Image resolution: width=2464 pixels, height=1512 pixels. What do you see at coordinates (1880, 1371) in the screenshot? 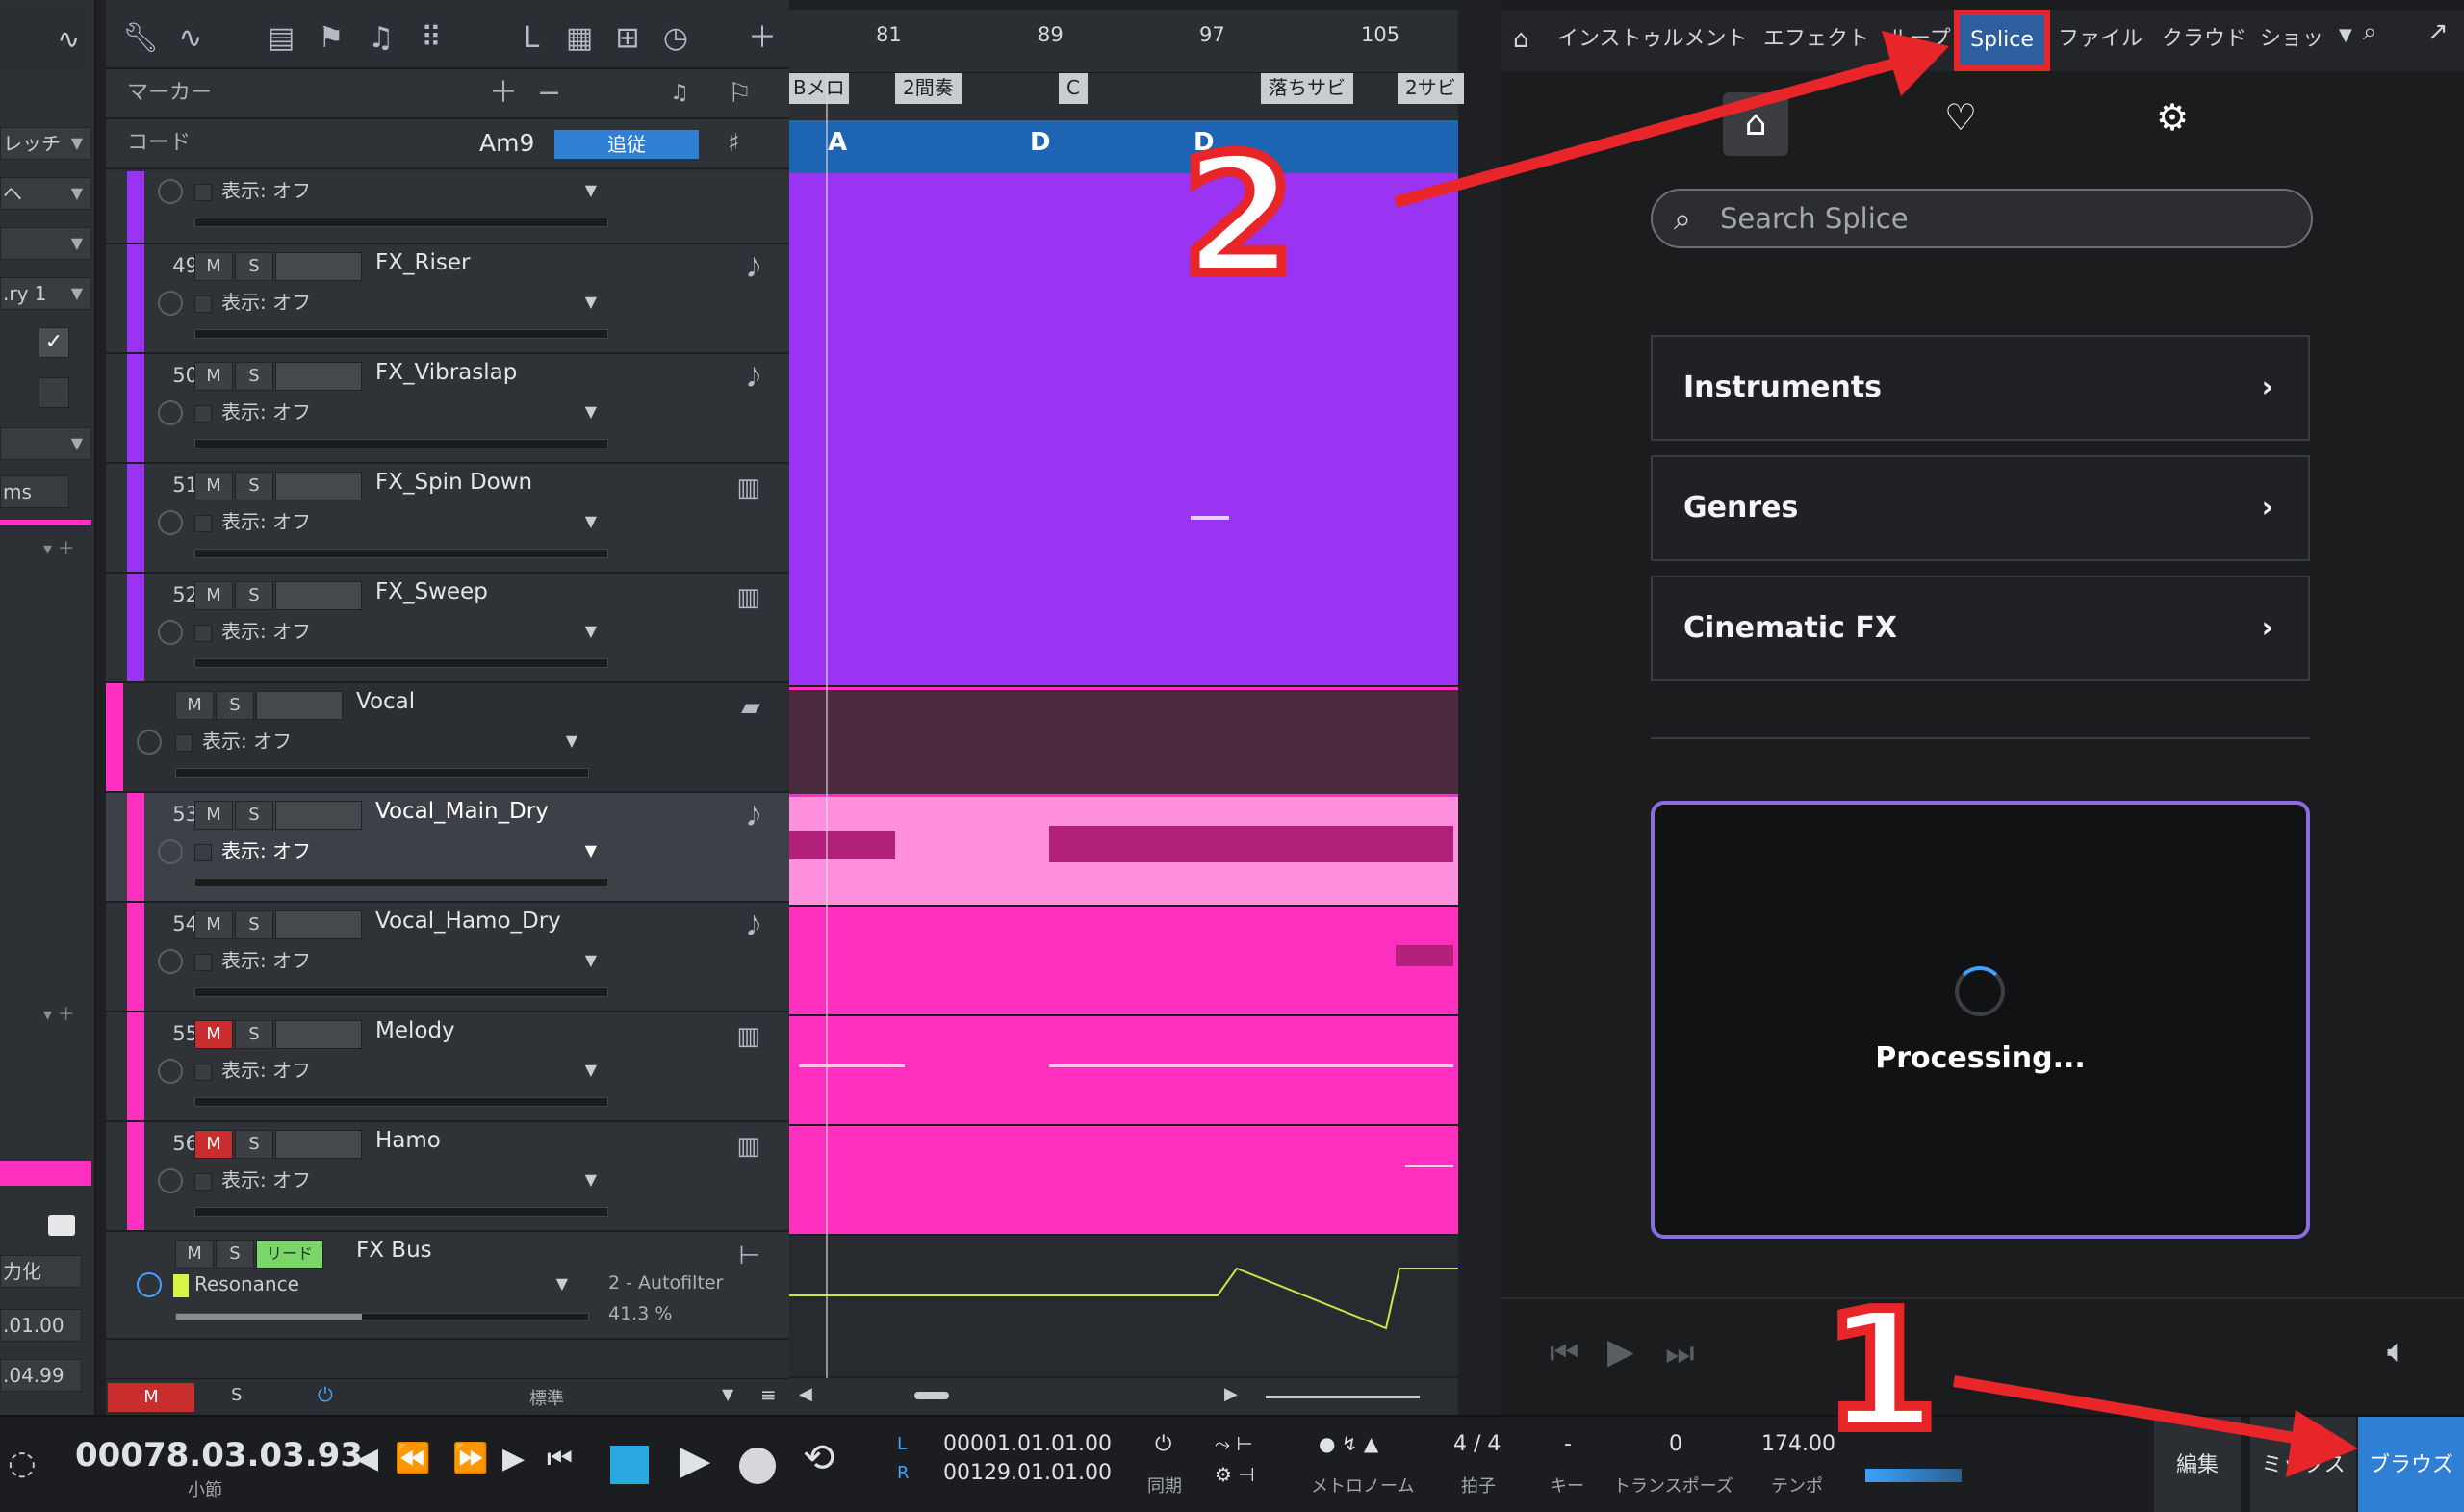
I see `step-1-label: 1` at bounding box center [1880, 1371].